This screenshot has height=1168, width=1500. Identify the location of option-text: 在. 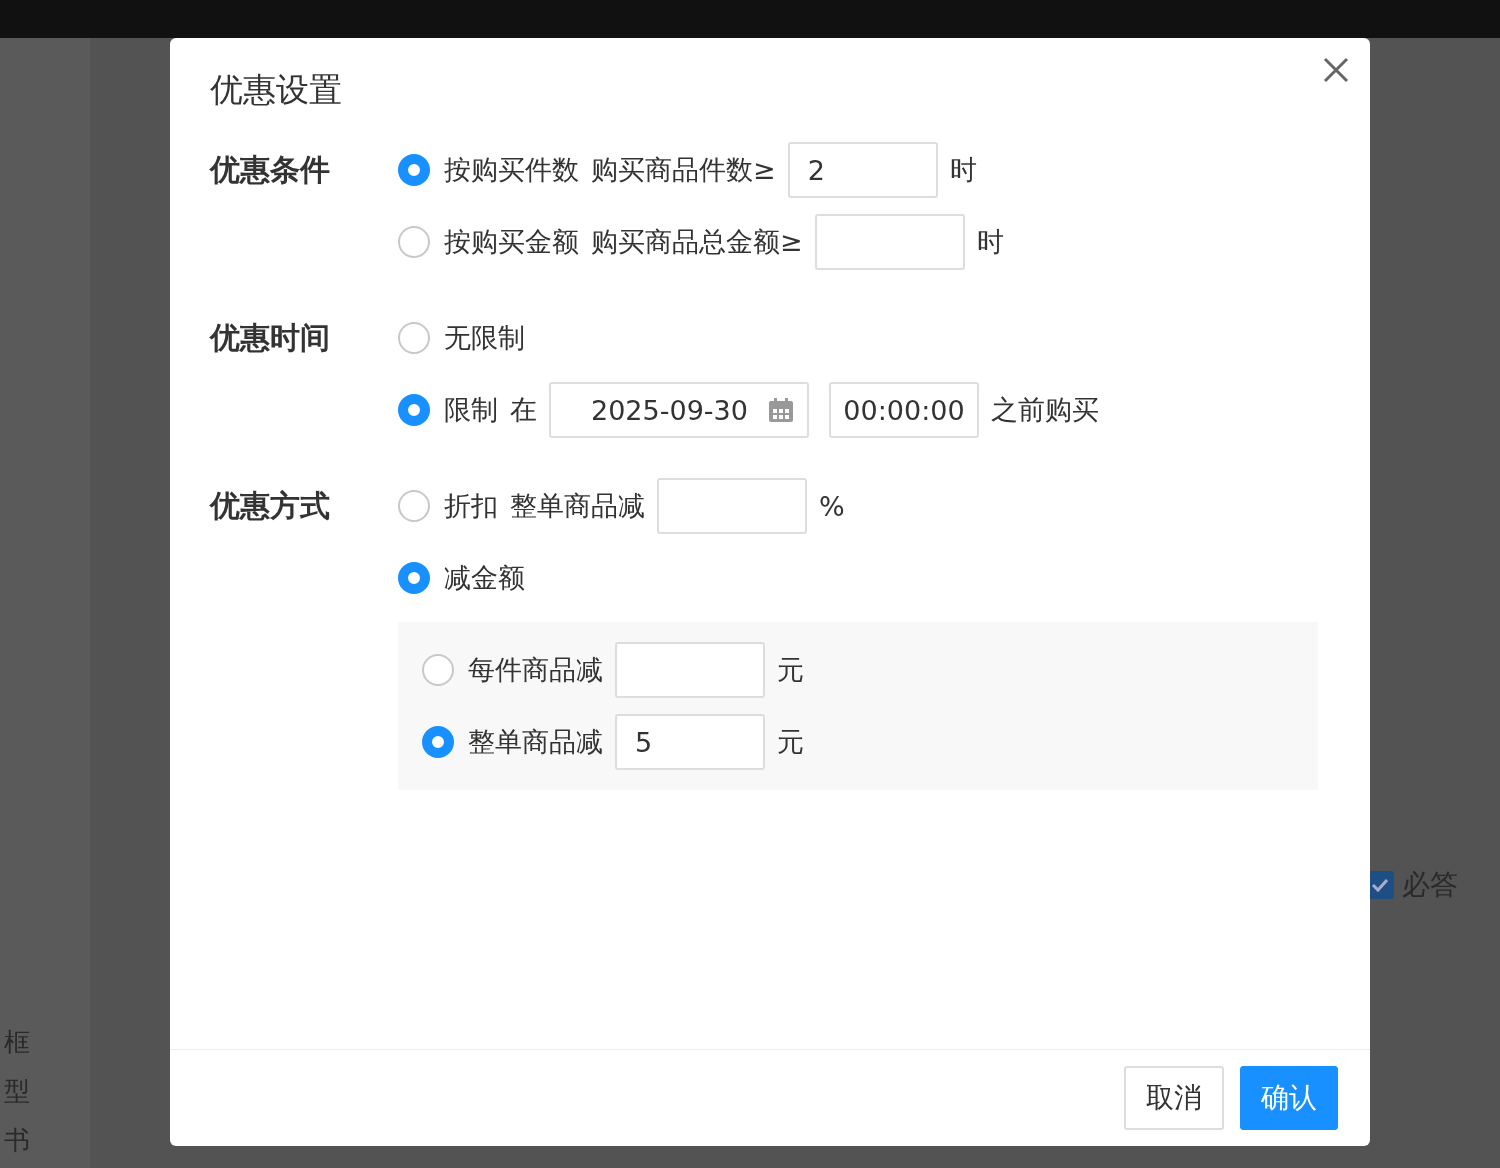
(523, 410).